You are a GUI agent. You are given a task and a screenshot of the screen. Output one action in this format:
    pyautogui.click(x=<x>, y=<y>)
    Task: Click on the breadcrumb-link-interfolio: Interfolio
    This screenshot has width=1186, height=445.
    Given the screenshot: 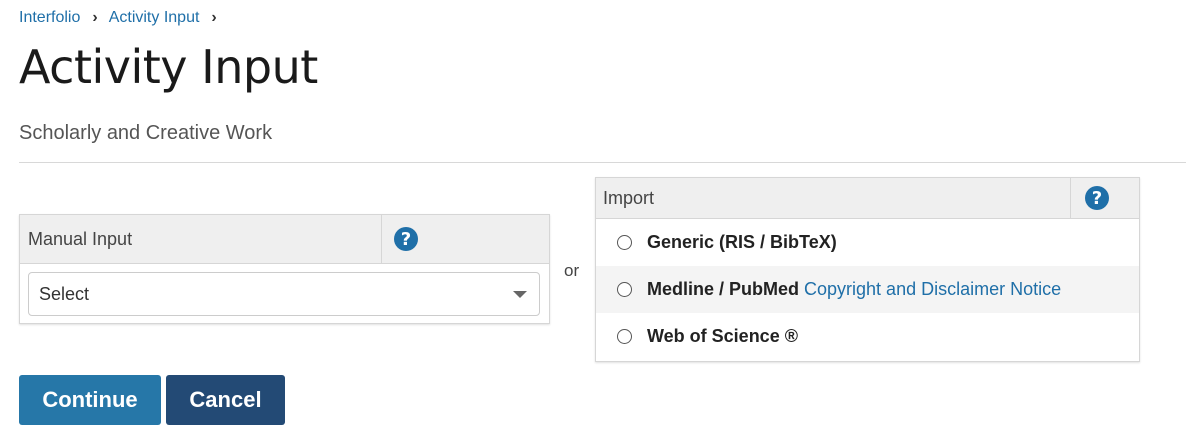 What is the action you would take?
    pyautogui.click(x=49, y=18)
    